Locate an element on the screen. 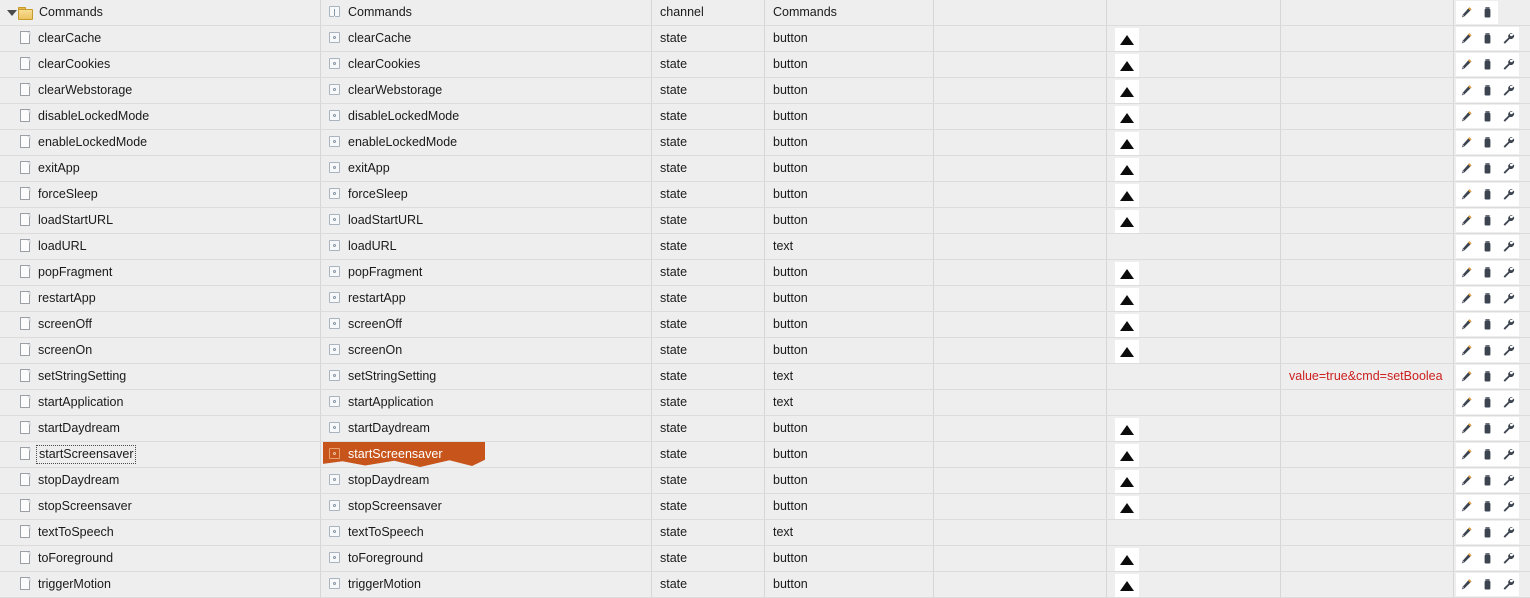  table-row-group: CommandsCommandschannelCommands is located at coordinates (765, 13).